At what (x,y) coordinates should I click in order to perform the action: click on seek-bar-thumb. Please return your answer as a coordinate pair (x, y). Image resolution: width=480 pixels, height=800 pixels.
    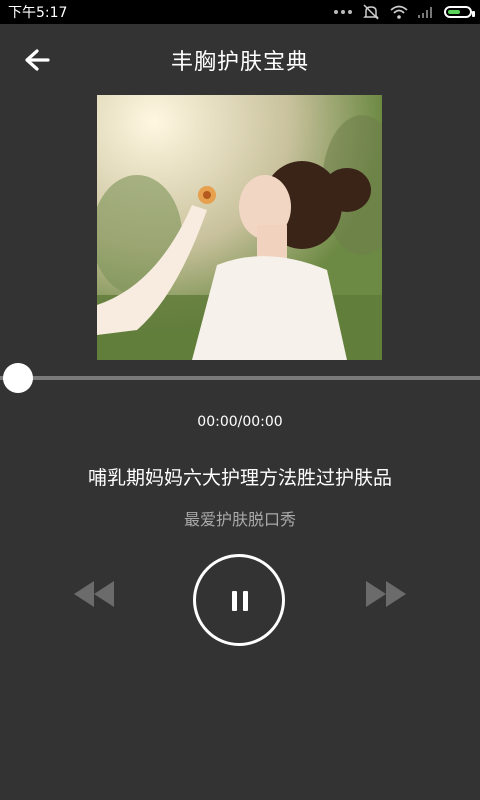
    Looking at the image, I should click on (18, 378).